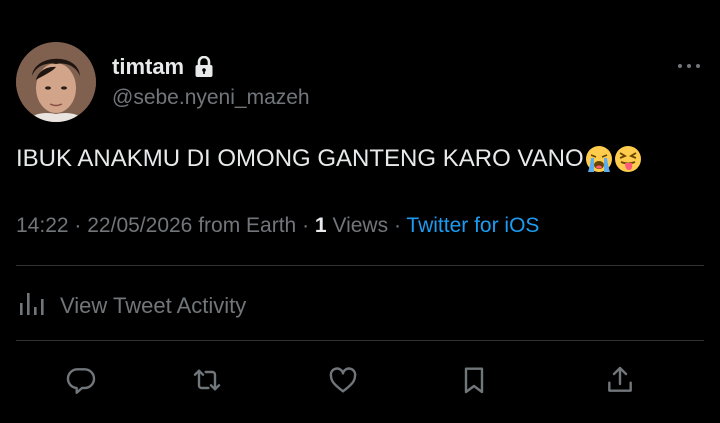  Describe the element at coordinates (628, 159) in the screenshot. I see `squinting-tongue-emoji` at that location.